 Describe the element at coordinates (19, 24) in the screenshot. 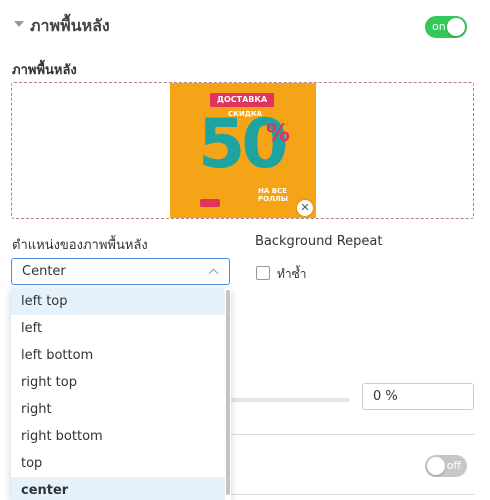

I see `collapse-caret-icon` at that location.